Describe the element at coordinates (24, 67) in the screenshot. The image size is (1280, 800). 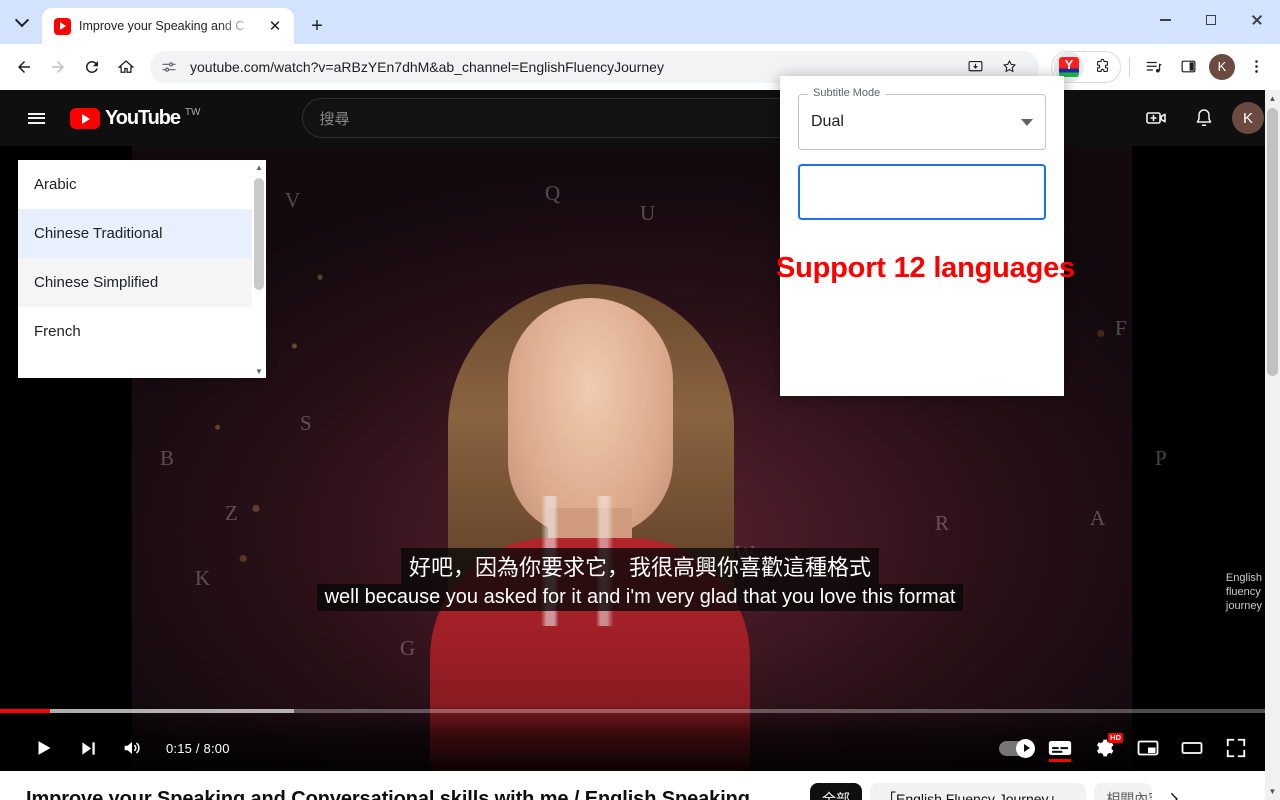
I see `back-arrow-icon` at that location.